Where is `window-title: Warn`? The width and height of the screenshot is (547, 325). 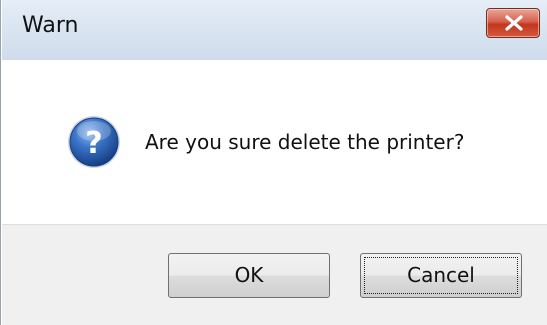 window-title: Warn is located at coordinates (50, 25).